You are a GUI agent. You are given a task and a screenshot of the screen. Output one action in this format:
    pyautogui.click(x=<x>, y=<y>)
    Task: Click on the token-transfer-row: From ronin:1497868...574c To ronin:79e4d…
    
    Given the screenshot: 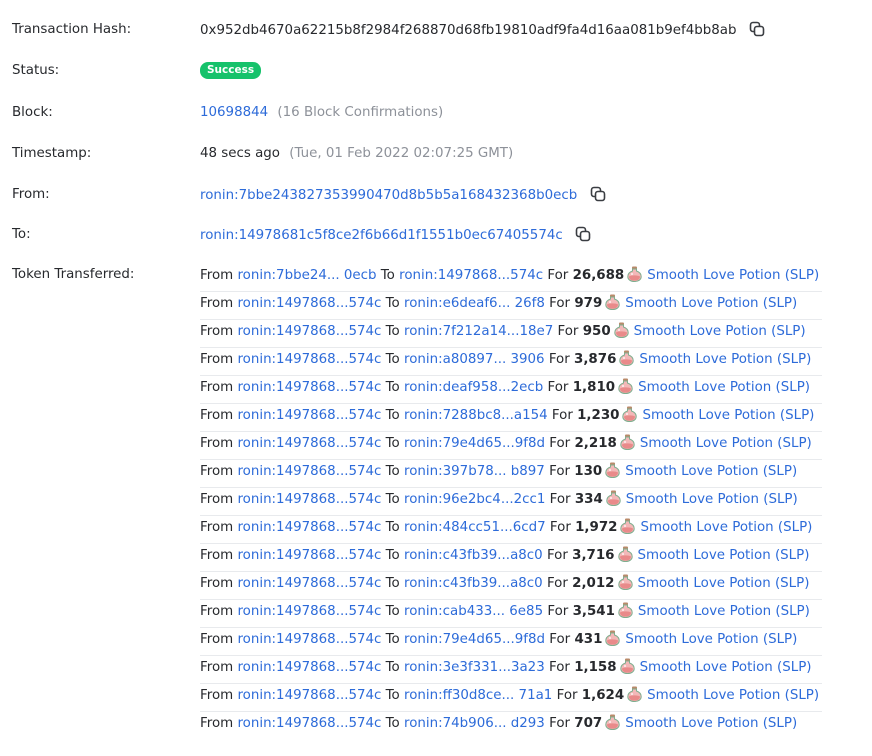 What is the action you would take?
    pyautogui.click(x=511, y=446)
    